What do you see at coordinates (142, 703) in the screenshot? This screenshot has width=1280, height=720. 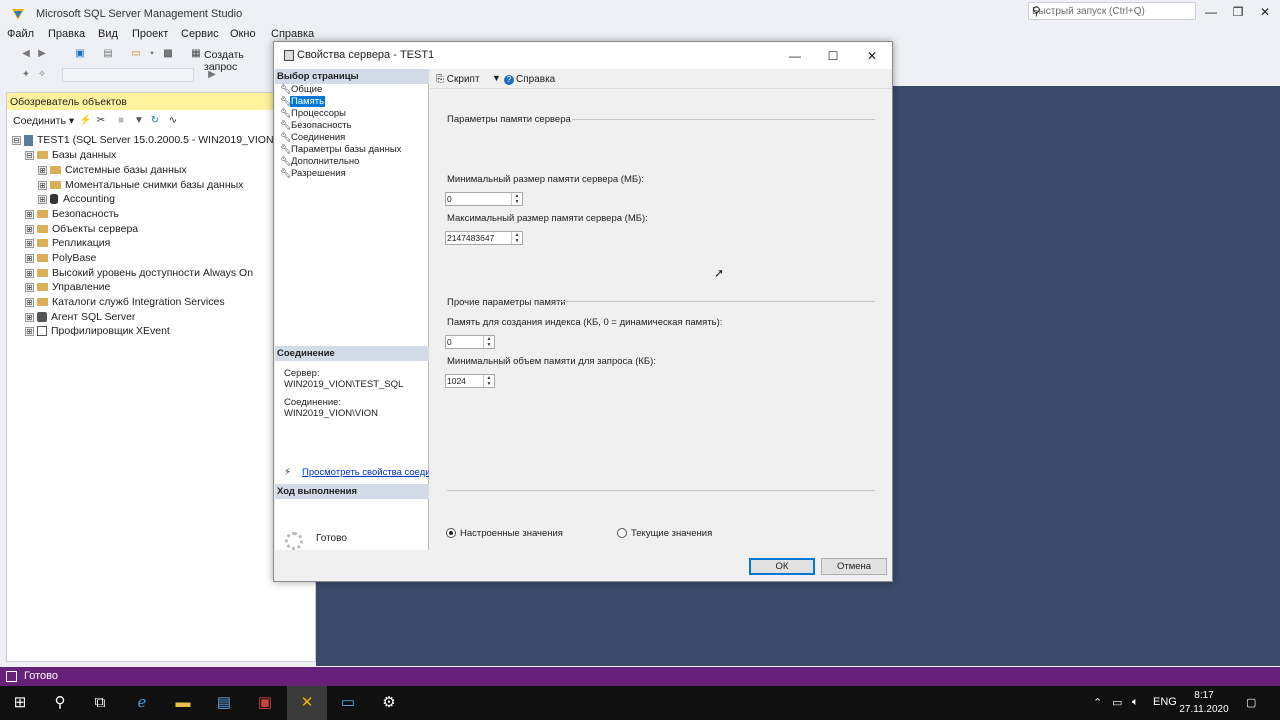 I see `internet-explorer-icon: ℯ` at bounding box center [142, 703].